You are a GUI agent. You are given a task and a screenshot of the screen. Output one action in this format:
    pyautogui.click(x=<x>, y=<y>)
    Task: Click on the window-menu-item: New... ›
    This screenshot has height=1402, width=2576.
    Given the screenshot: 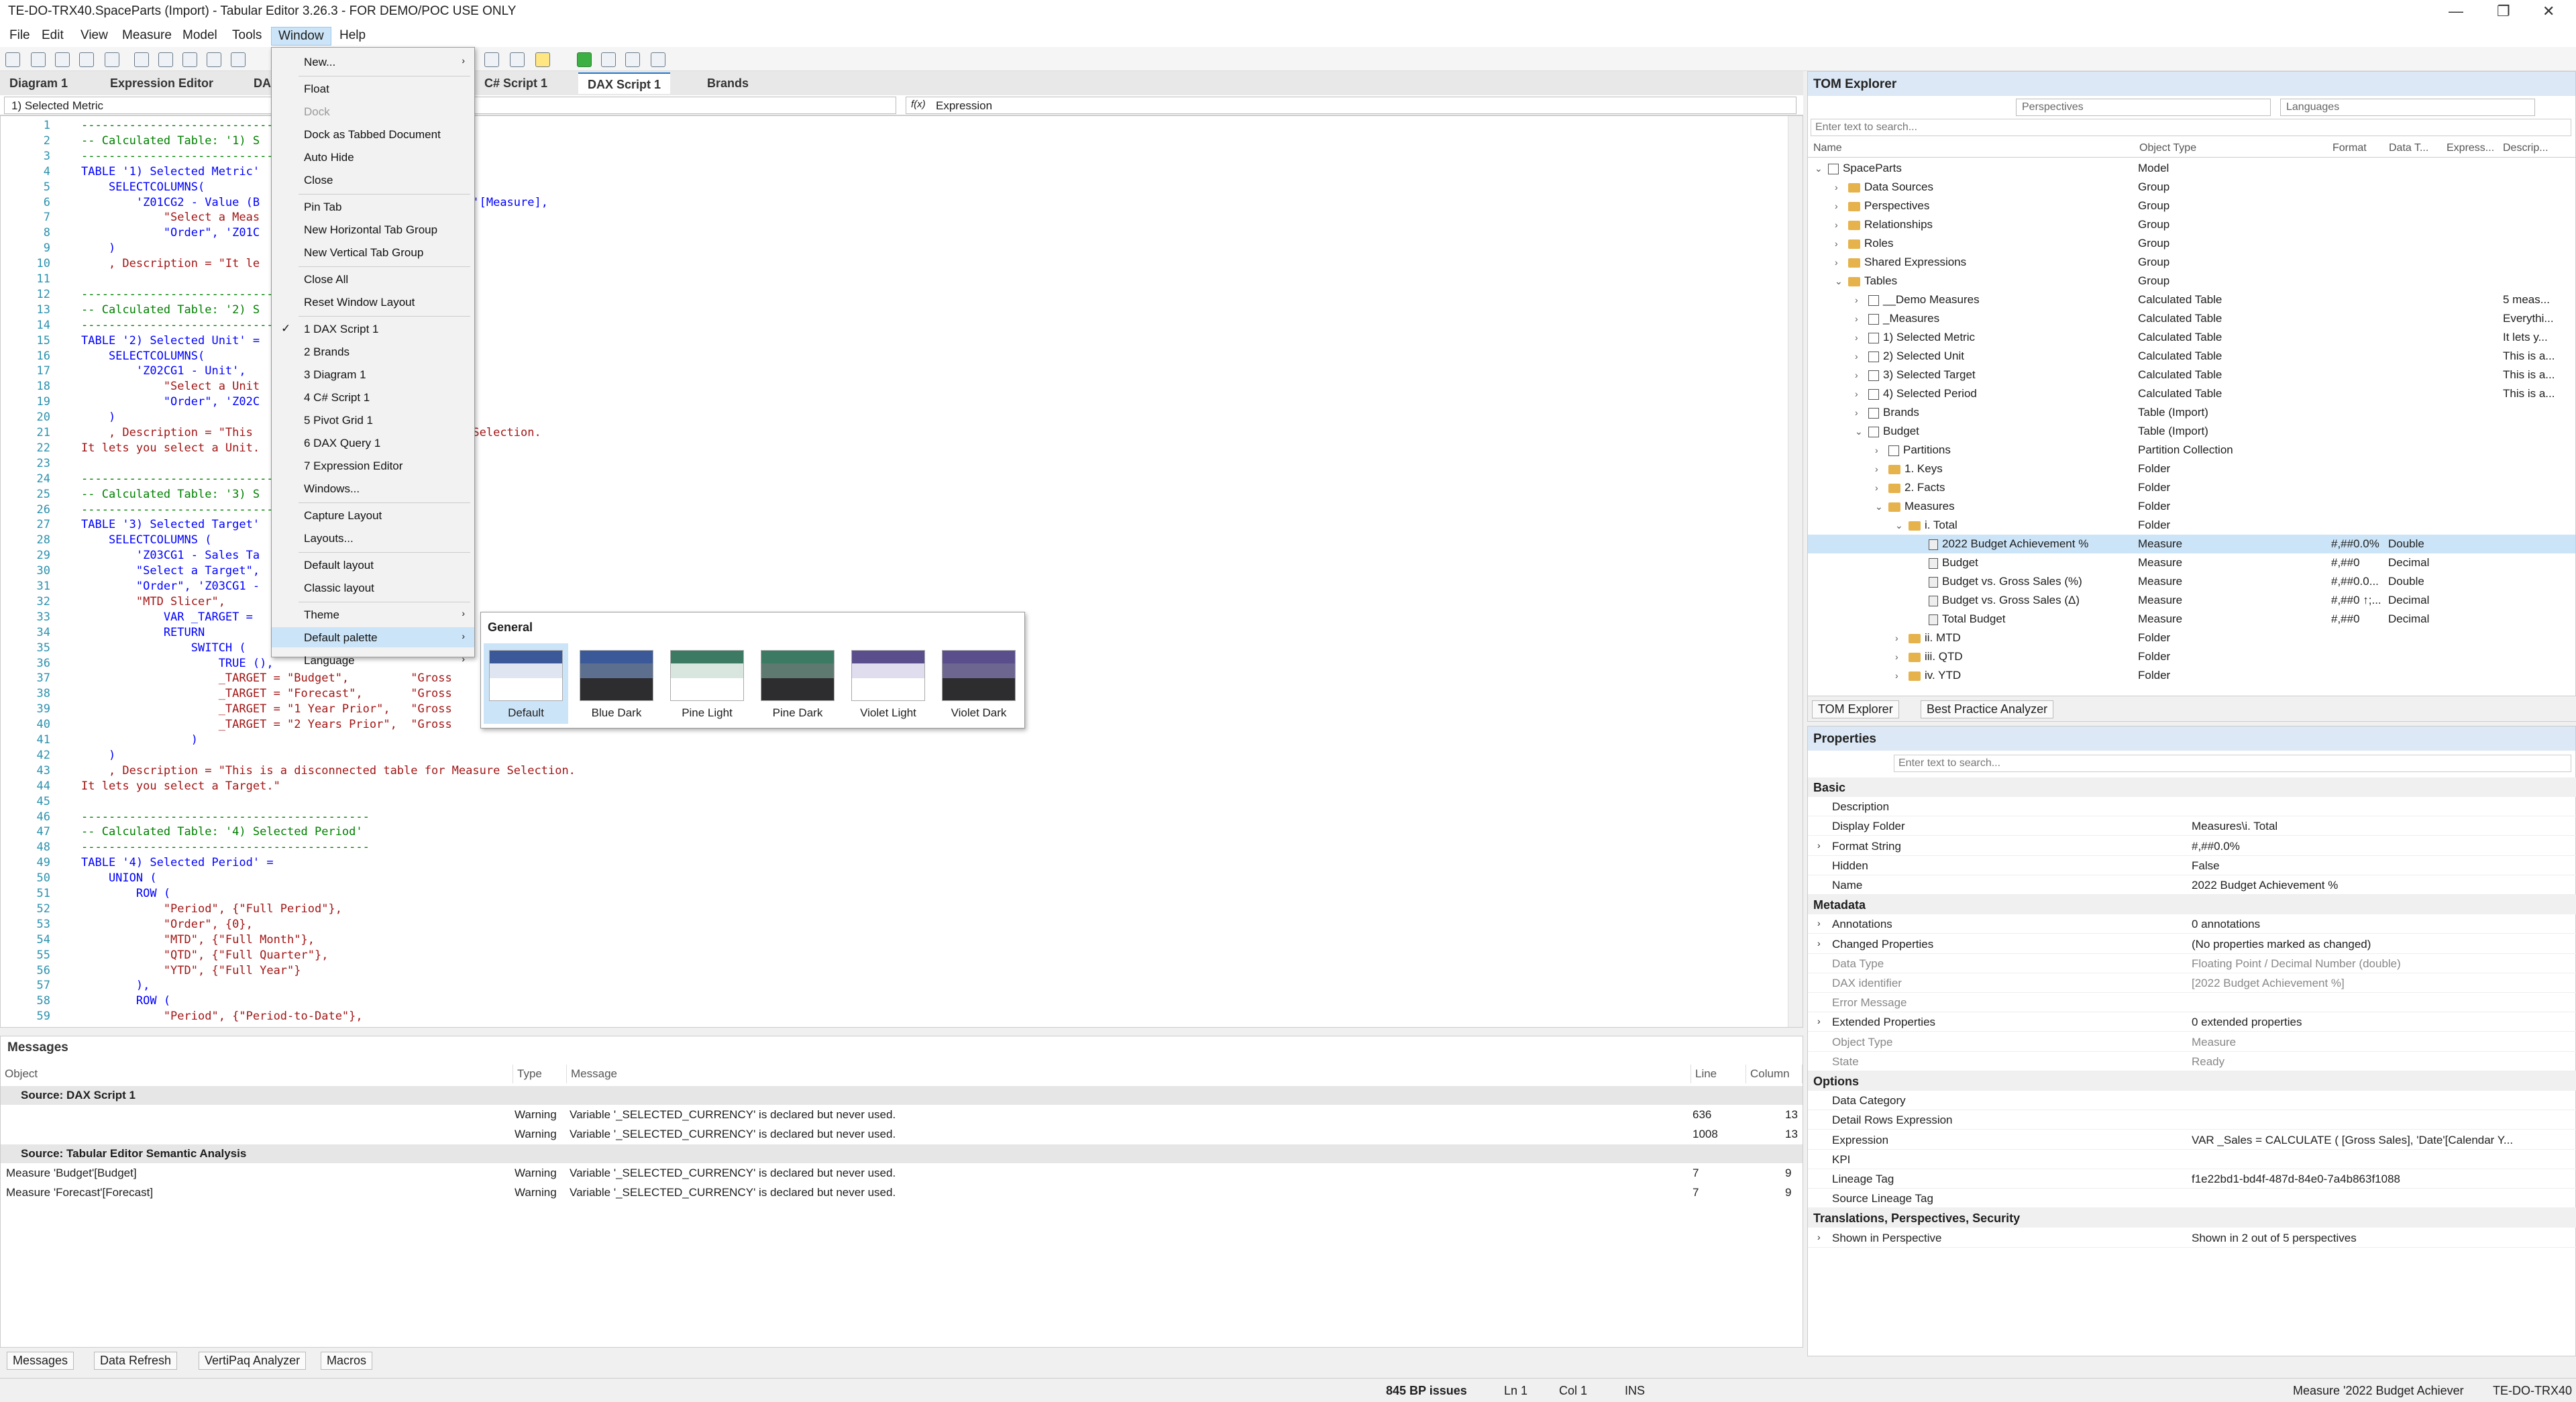 What is the action you would take?
    pyautogui.click(x=373, y=62)
    